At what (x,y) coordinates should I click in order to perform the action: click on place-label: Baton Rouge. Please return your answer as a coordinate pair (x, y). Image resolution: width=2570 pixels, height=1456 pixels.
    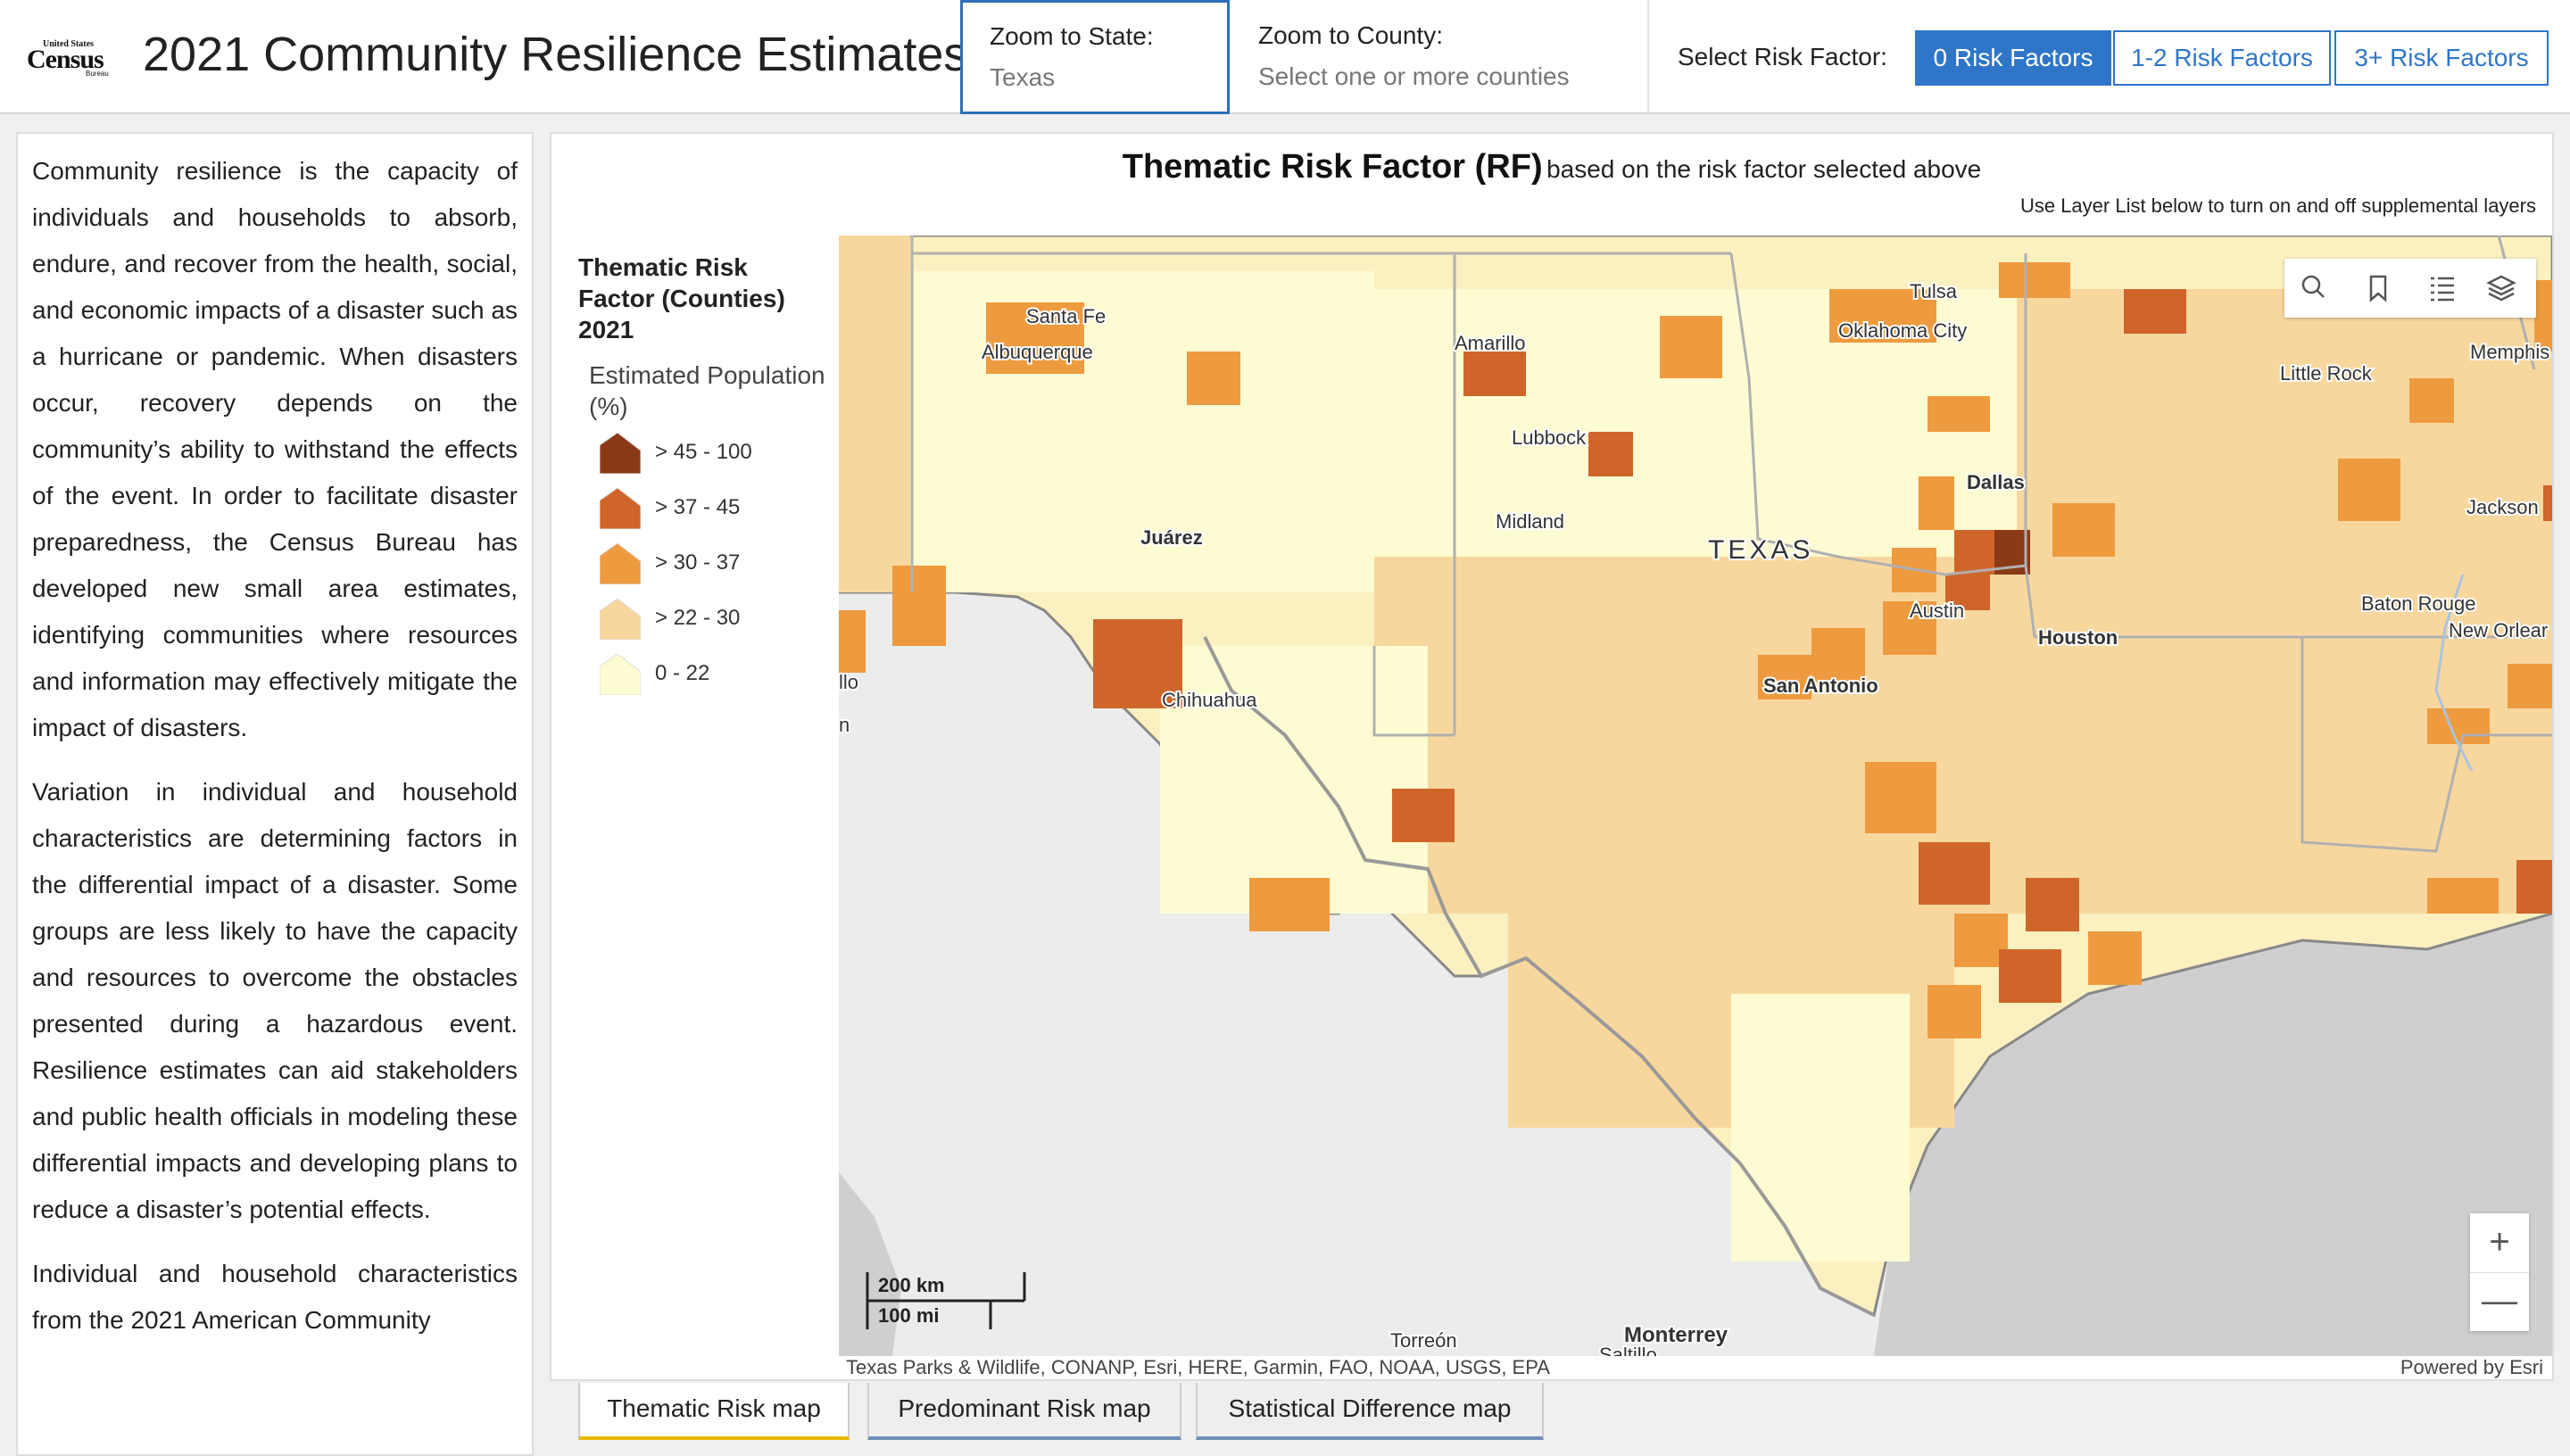
    Looking at the image, I should click on (2418, 604).